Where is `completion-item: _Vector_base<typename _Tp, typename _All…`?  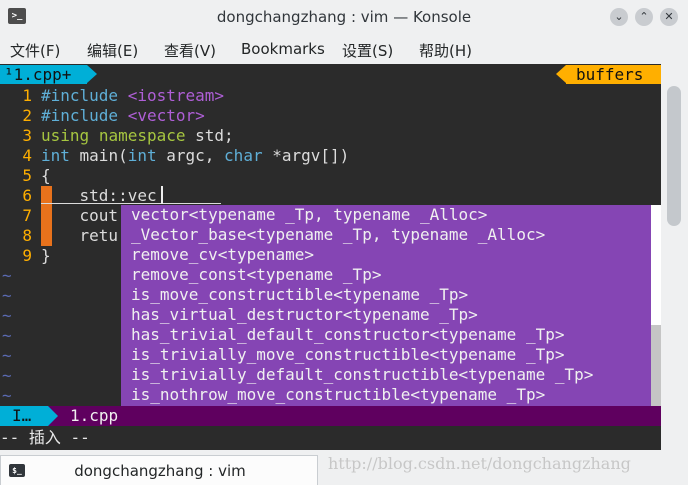
completion-item: _Vector_base<typename _Tp, typename _All… is located at coordinates (338, 235).